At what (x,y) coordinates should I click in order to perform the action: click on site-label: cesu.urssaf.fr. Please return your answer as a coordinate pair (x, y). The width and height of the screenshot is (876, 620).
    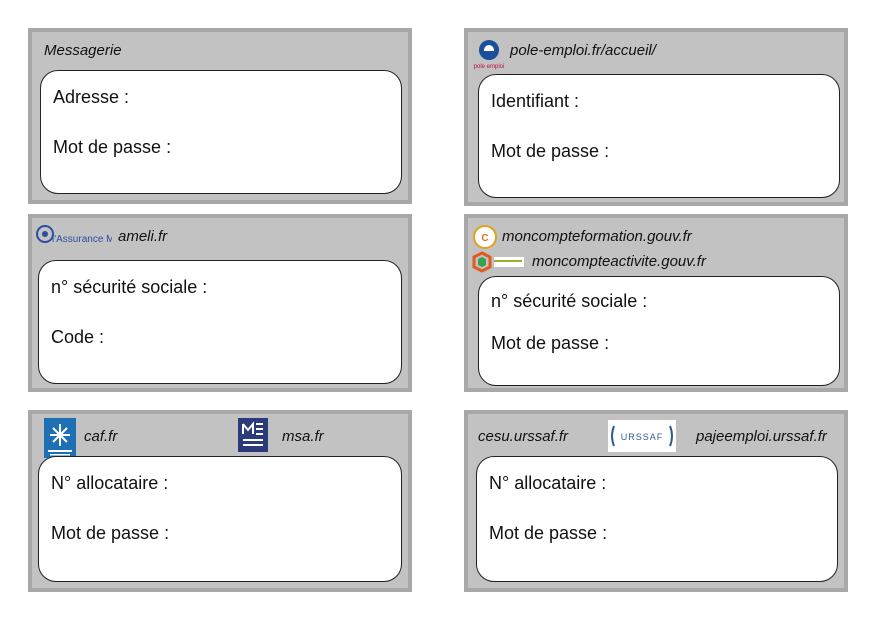
    Looking at the image, I should click on (523, 436).